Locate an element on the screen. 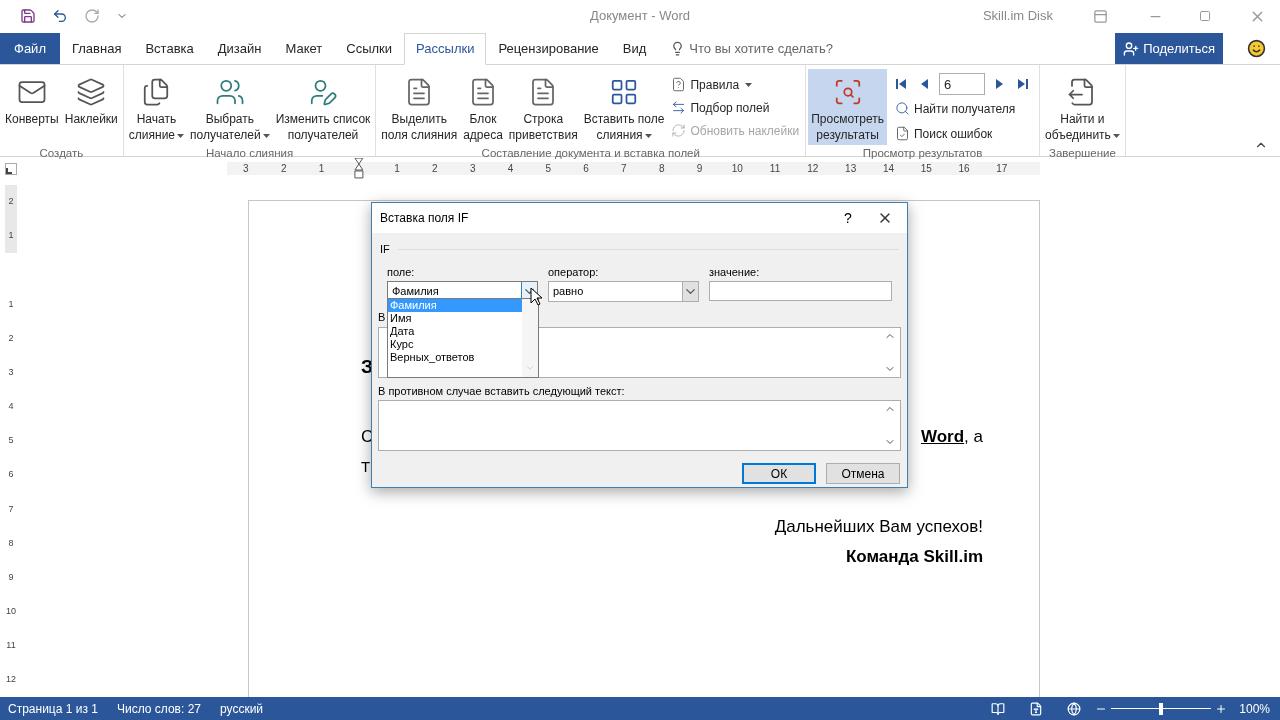 This screenshot has width=1280, height=720. group-label: Создать is located at coordinates (61, 153).